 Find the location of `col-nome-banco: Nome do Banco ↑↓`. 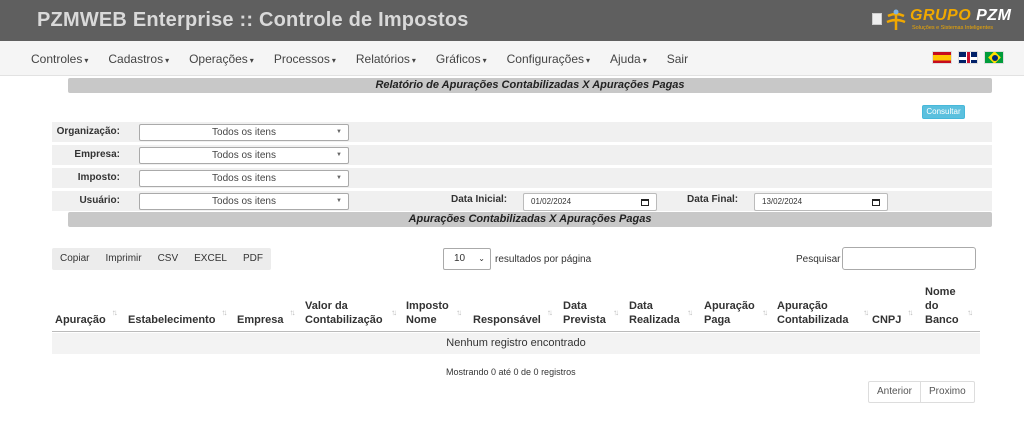

col-nome-banco: Nome do Banco ↑↓ is located at coordinates (949, 306).